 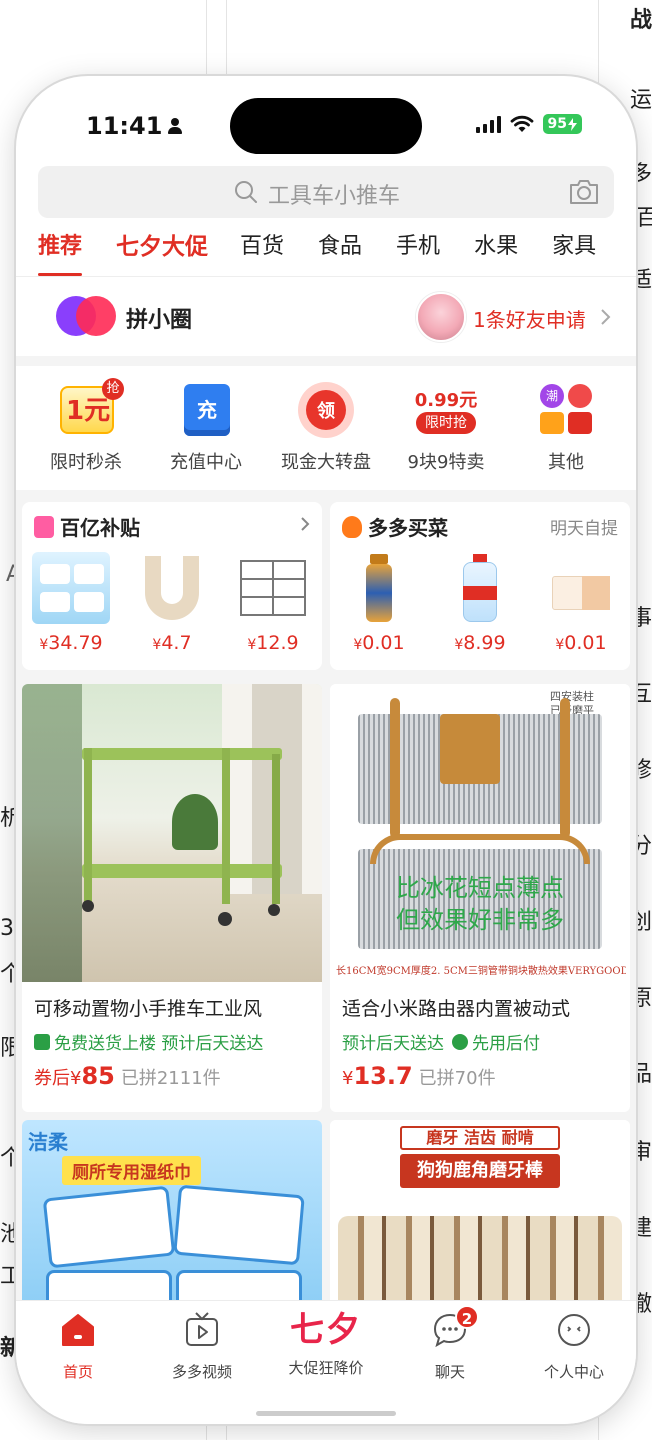 I want to click on quick-entry-more: 潮 其他, so click(x=566, y=423).